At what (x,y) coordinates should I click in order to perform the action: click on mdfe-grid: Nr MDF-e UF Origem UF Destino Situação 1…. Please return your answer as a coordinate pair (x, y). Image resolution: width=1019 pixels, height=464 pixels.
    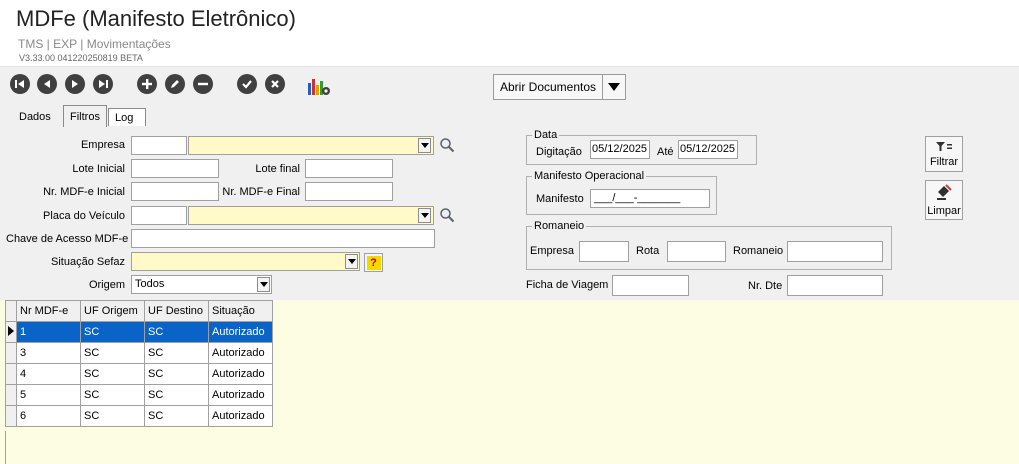
    Looking at the image, I should click on (139, 363).